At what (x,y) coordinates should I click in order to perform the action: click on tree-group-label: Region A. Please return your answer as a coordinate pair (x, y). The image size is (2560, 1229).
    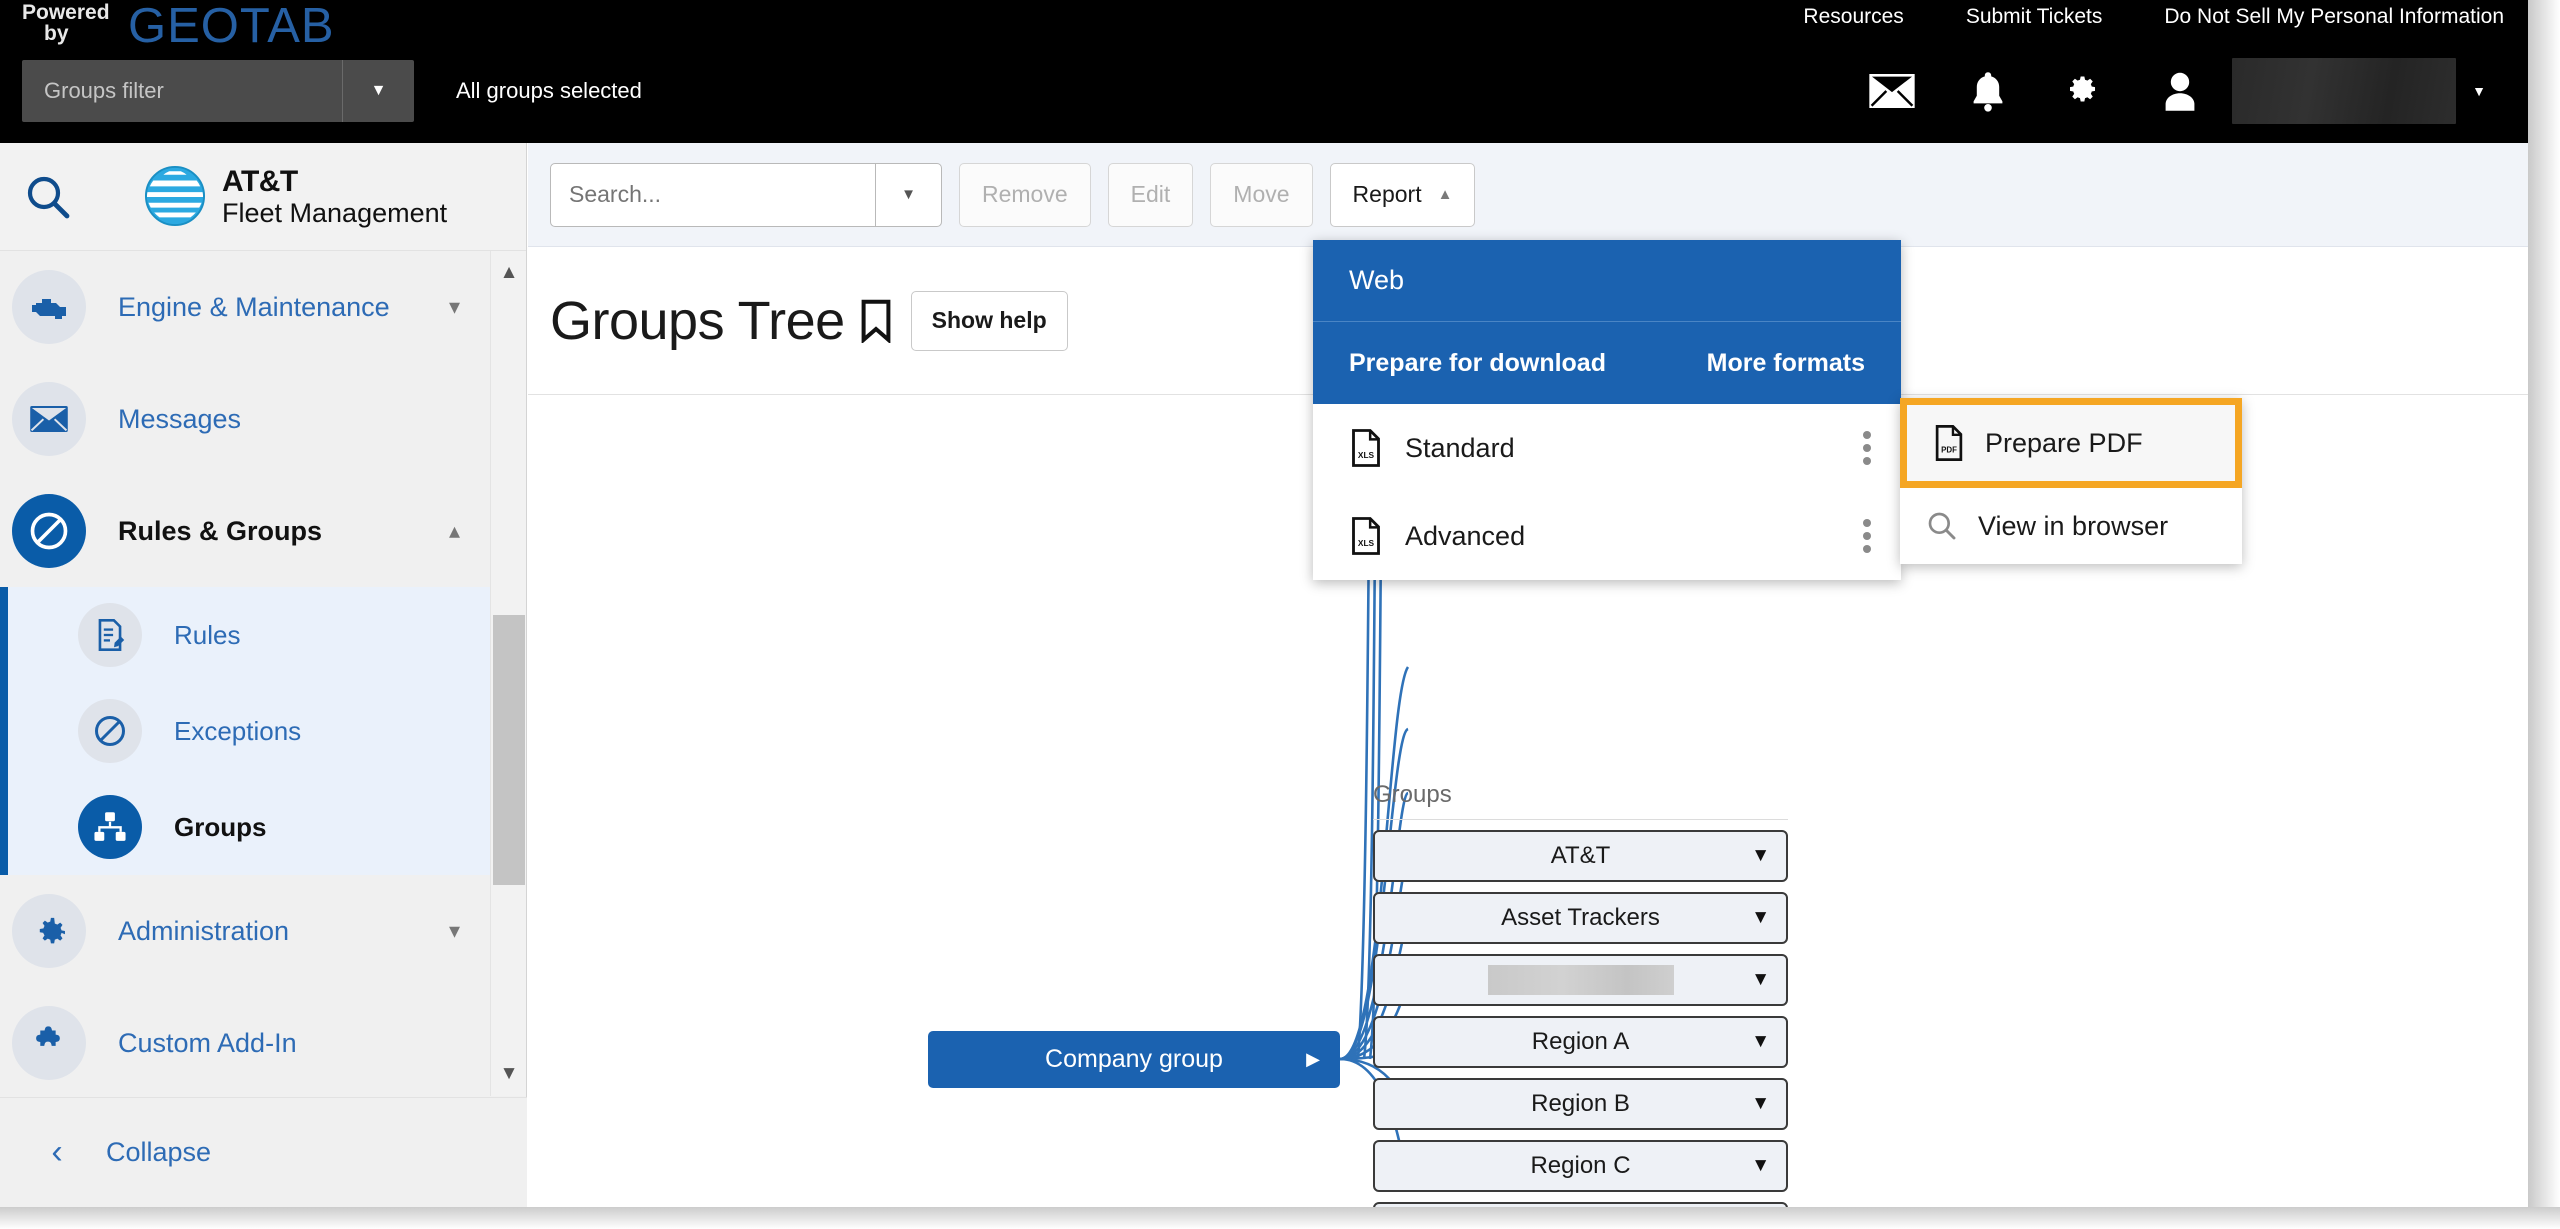
    Looking at the image, I should click on (1580, 1041).